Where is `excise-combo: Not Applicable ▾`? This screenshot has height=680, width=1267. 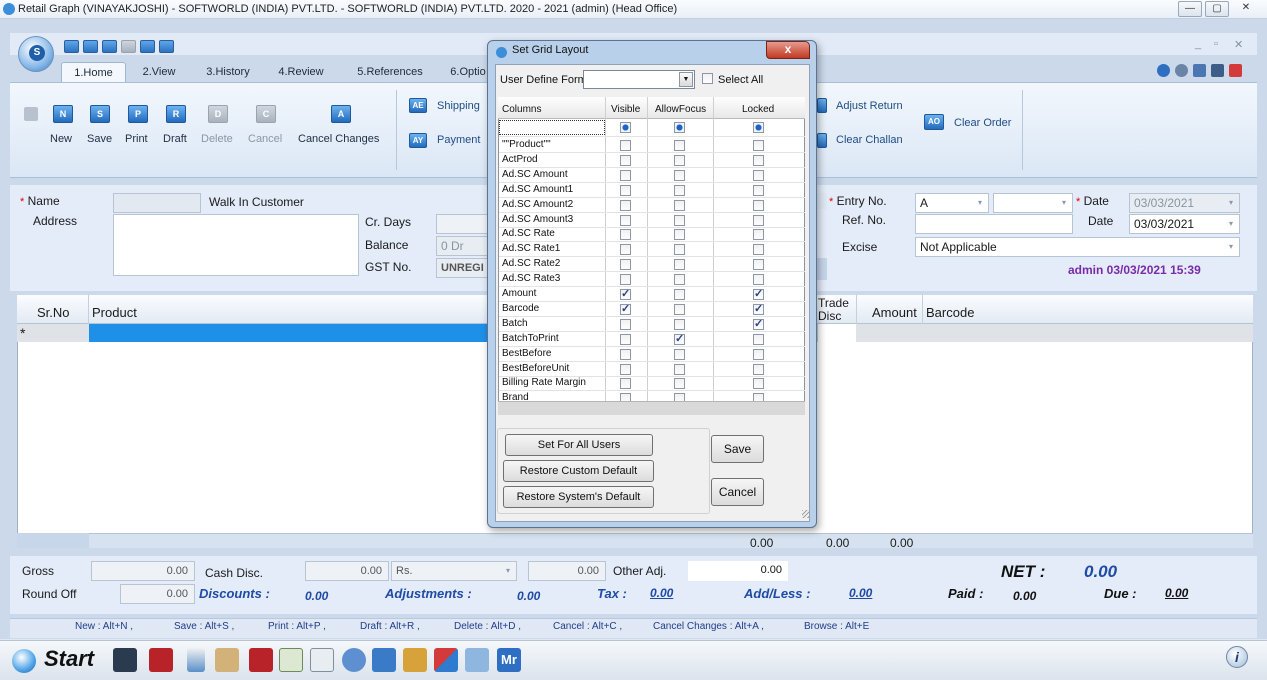
excise-combo: Not Applicable ▾ is located at coordinates (1077, 247).